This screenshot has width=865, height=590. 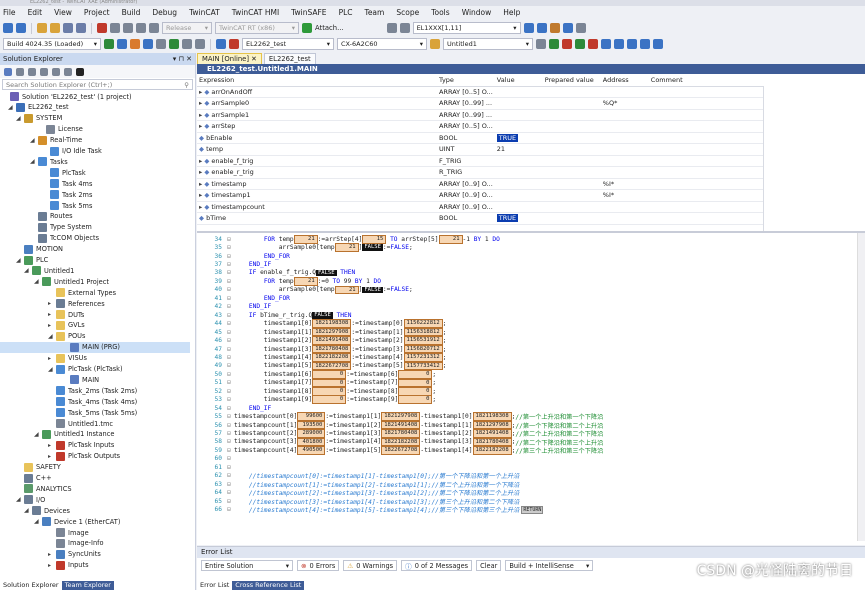 I want to click on tree-node: ▸ DUTs, so click(x=95, y=314).